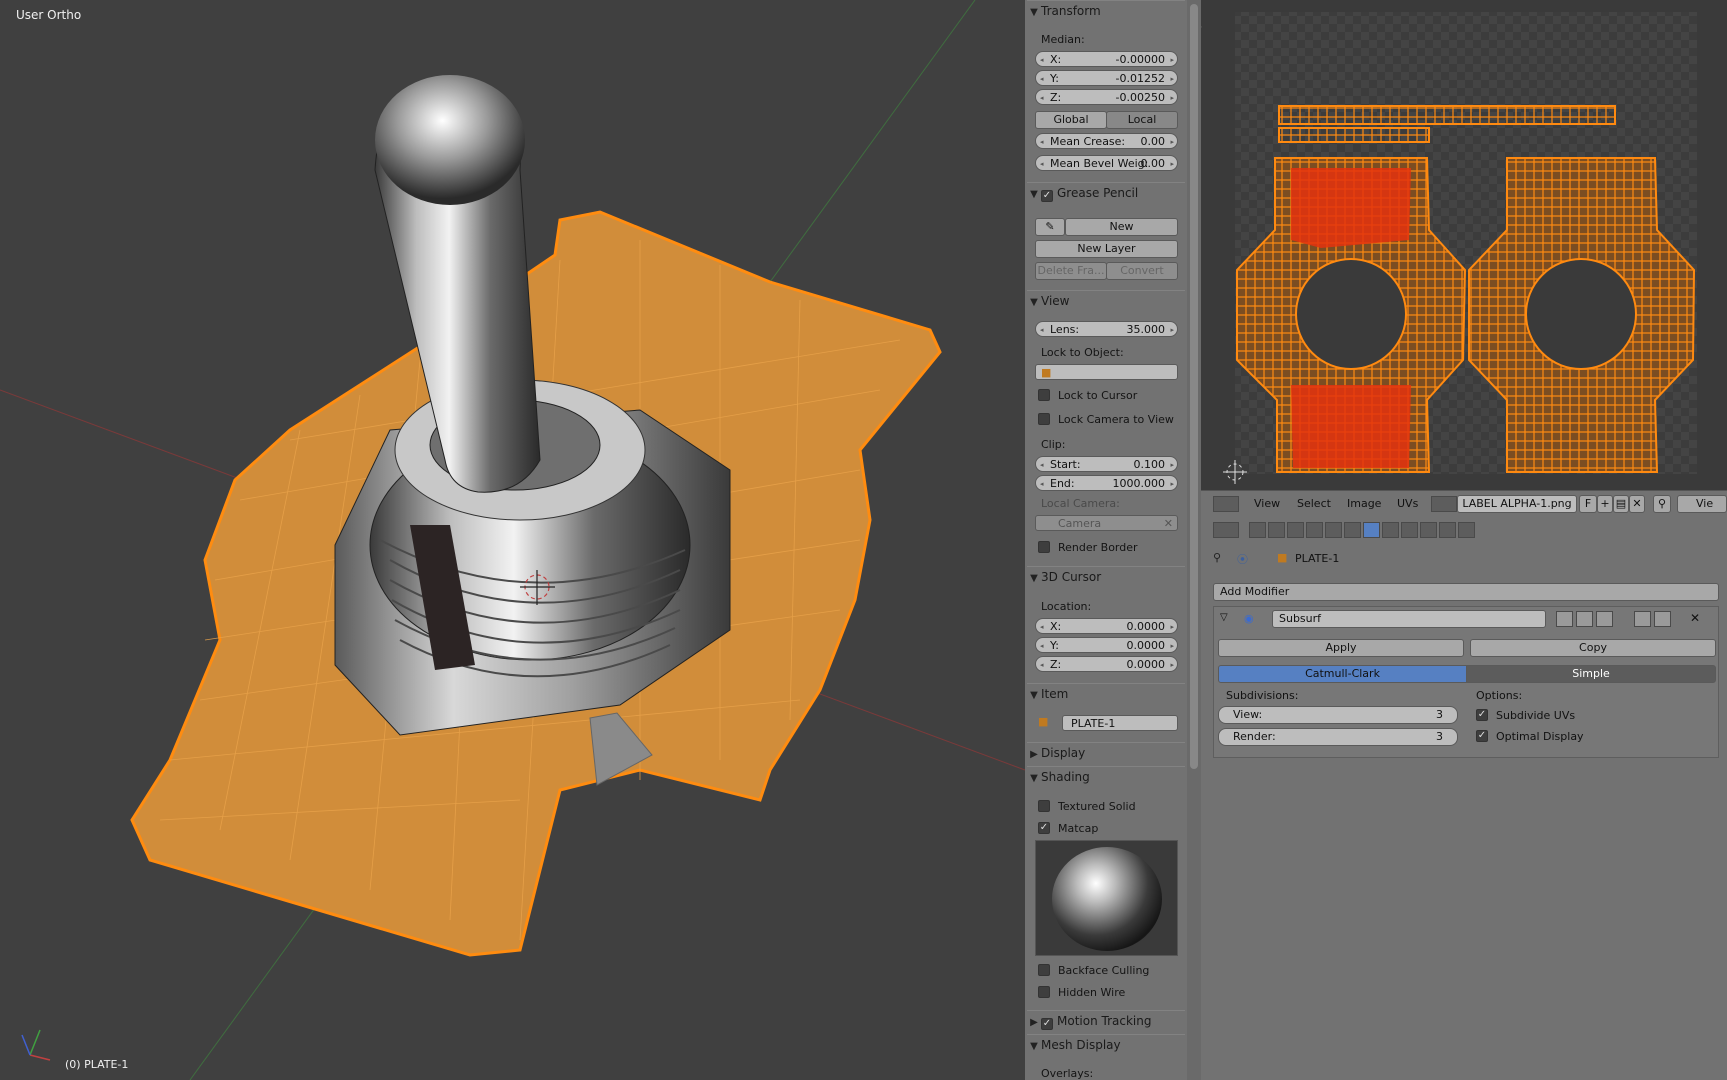  I want to click on matcap-preview, so click(1106, 898).